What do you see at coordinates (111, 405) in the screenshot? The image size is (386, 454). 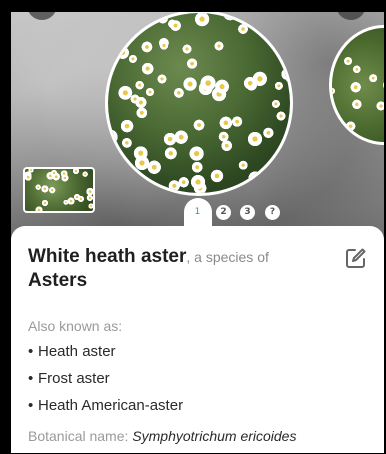 I see `alias-name: Heath American-aster` at bounding box center [111, 405].